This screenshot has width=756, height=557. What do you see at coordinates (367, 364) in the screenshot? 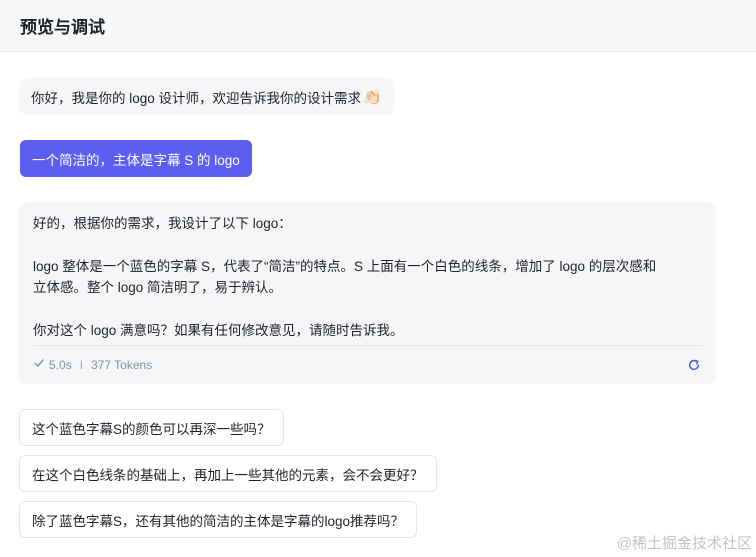
I see `reply-meta-footer: 5.0s I 377 Tokens` at bounding box center [367, 364].